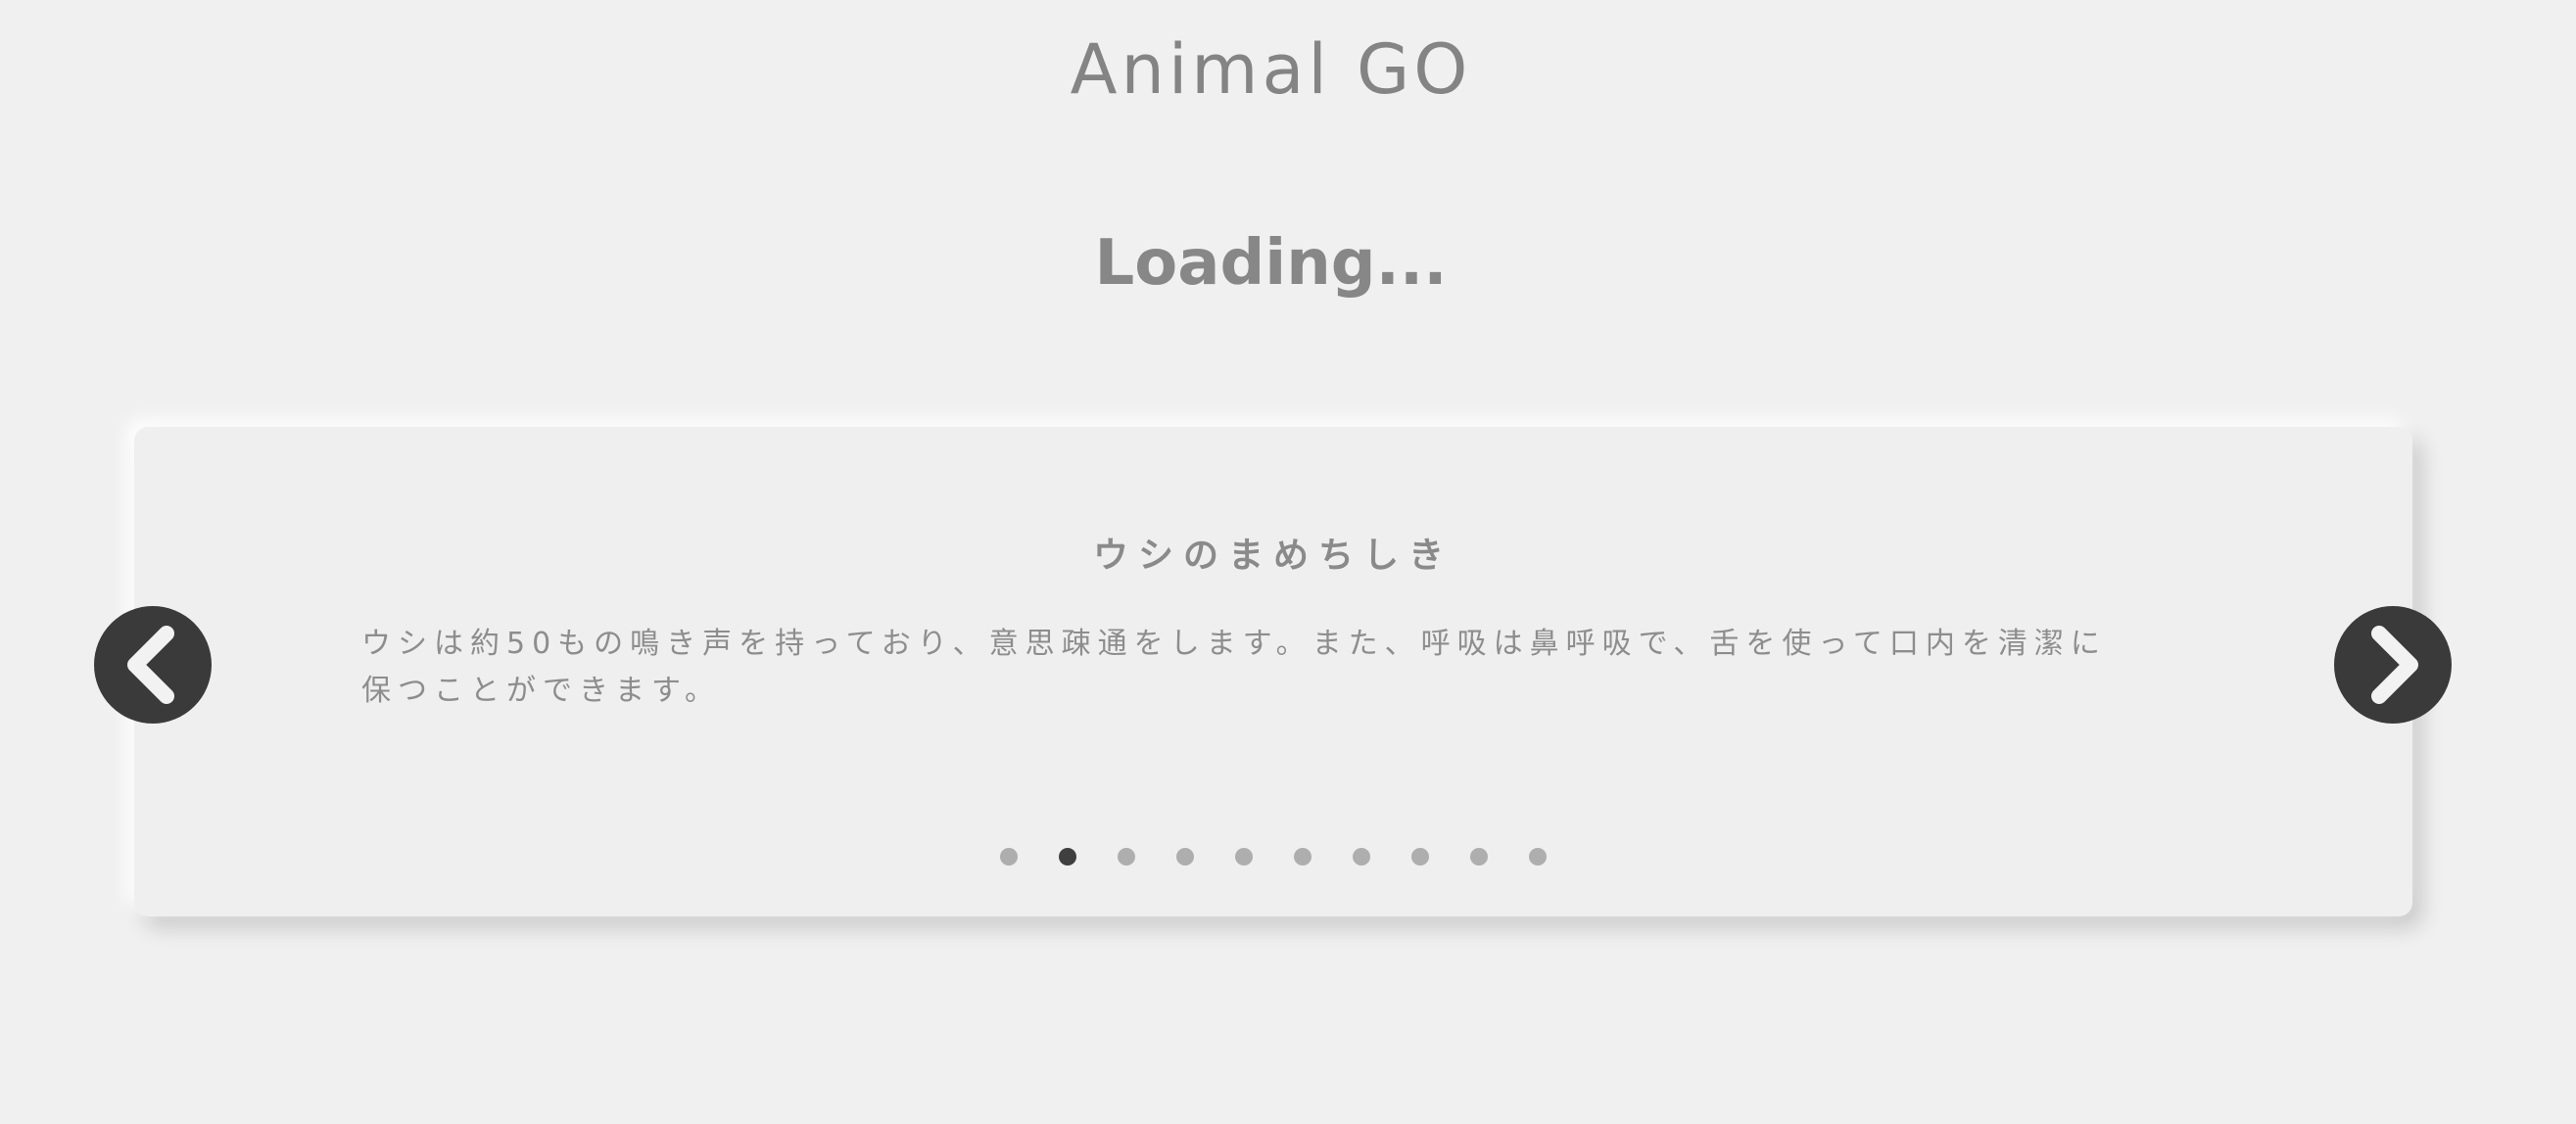 The width and height of the screenshot is (2576, 1124). Describe the element at coordinates (1271, 69) in the screenshot. I see `app-title: Animal GO` at that location.